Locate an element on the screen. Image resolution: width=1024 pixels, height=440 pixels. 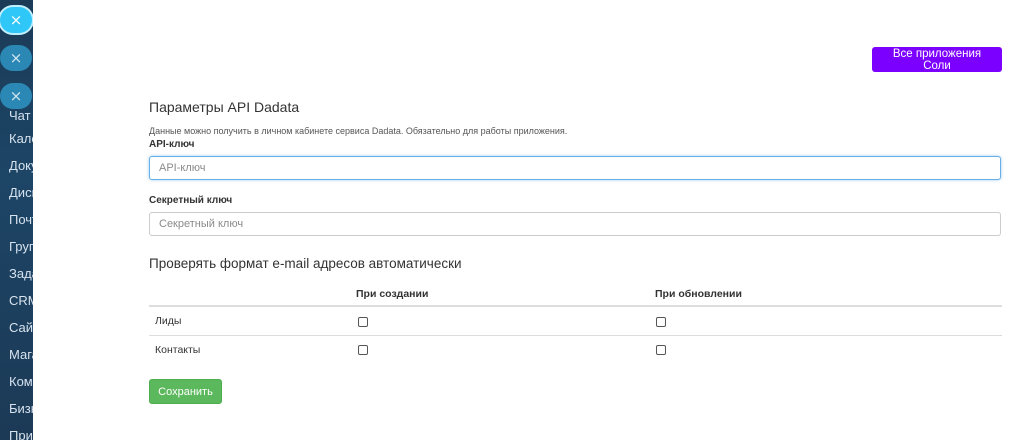
sidebar-item-crm: CRM is located at coordinates (21, 300).